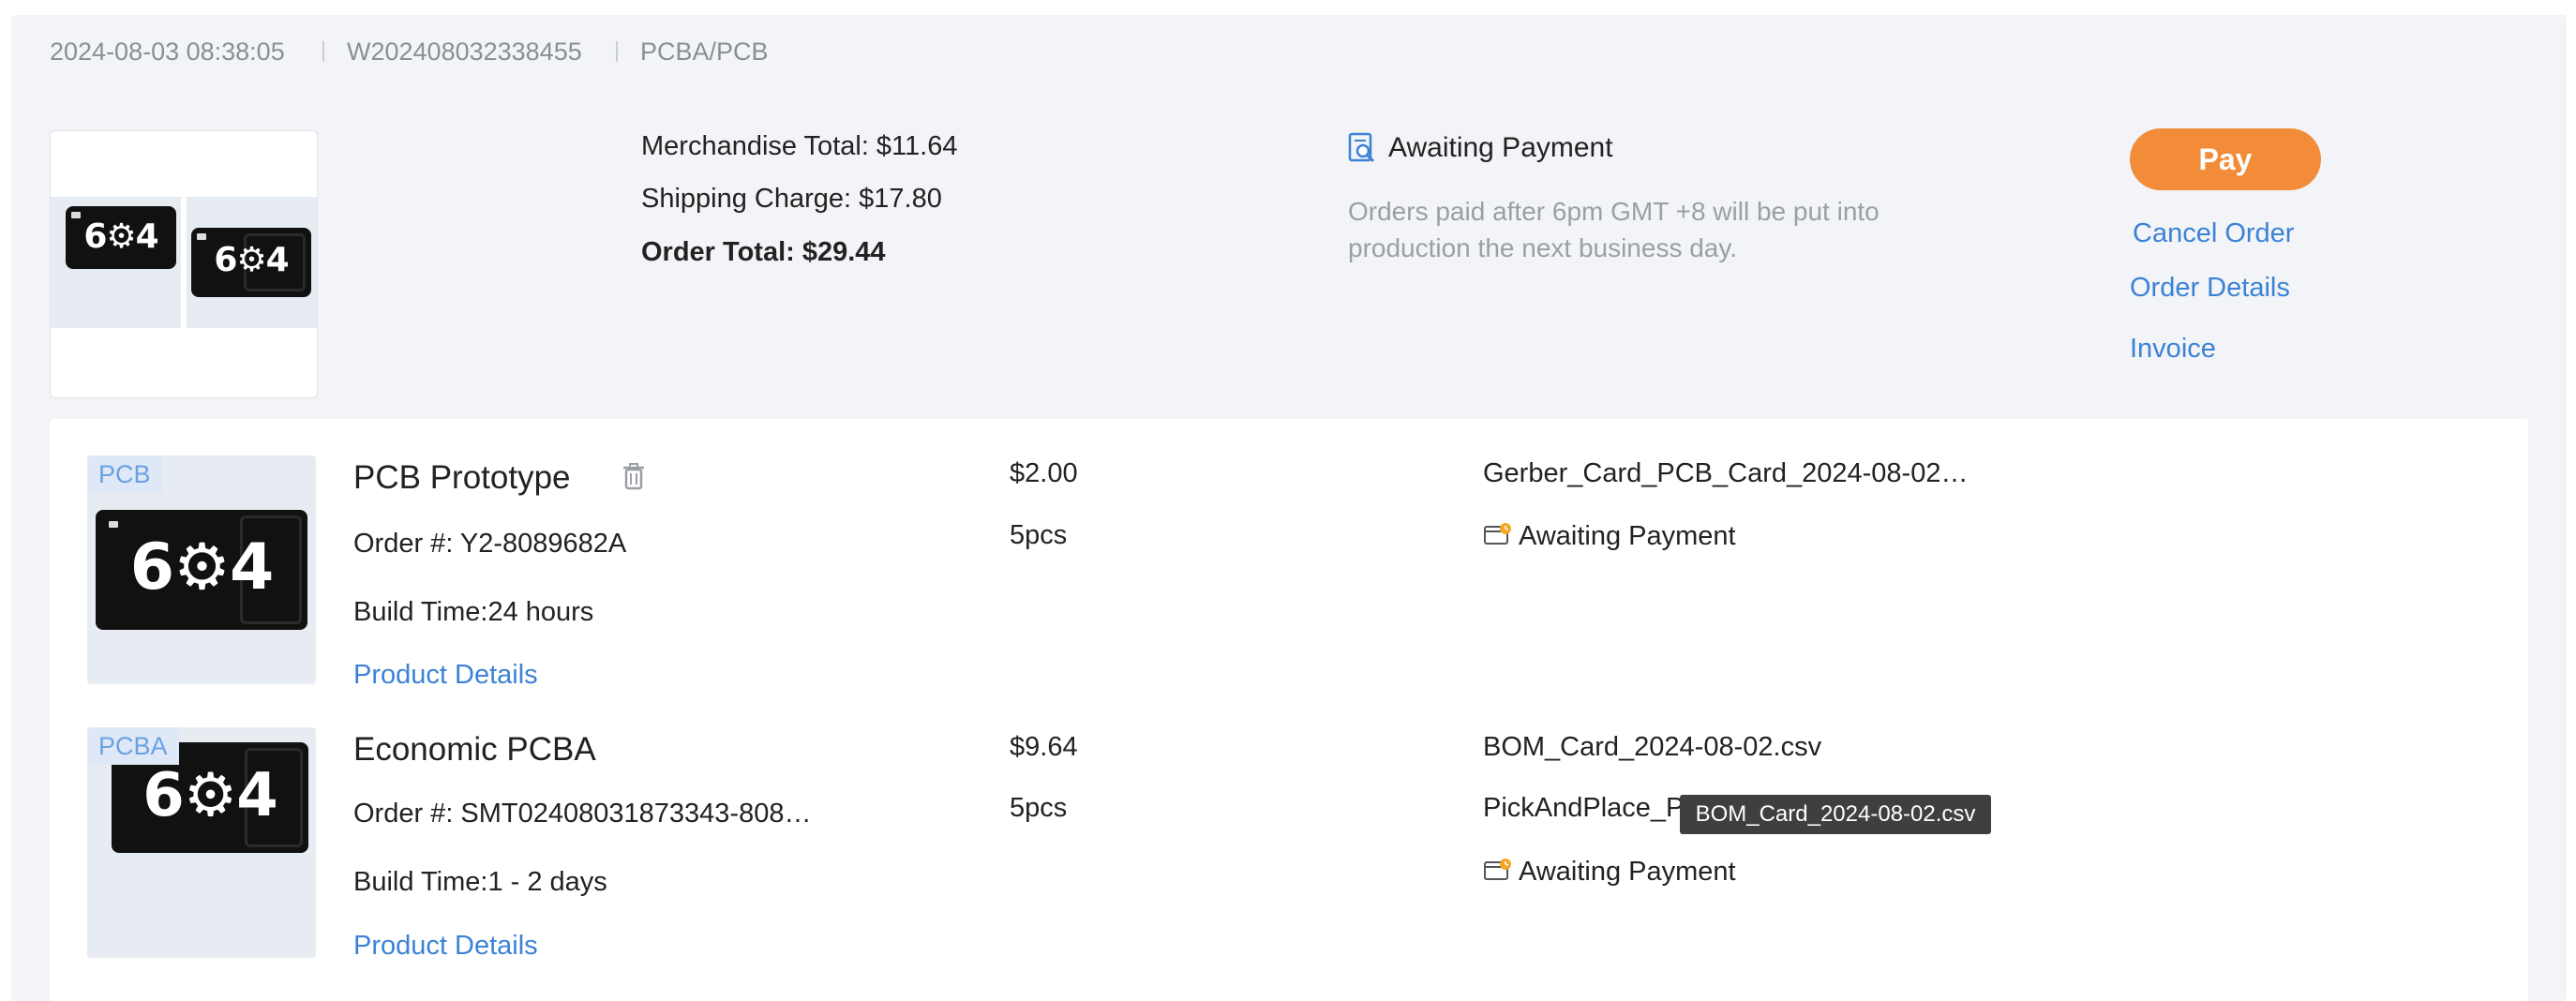 This screenshot has height=1001, width=2576. I want to click on file-name-tooltip: BOM_Card_2024-08-02.csv, so click(1835, 815).